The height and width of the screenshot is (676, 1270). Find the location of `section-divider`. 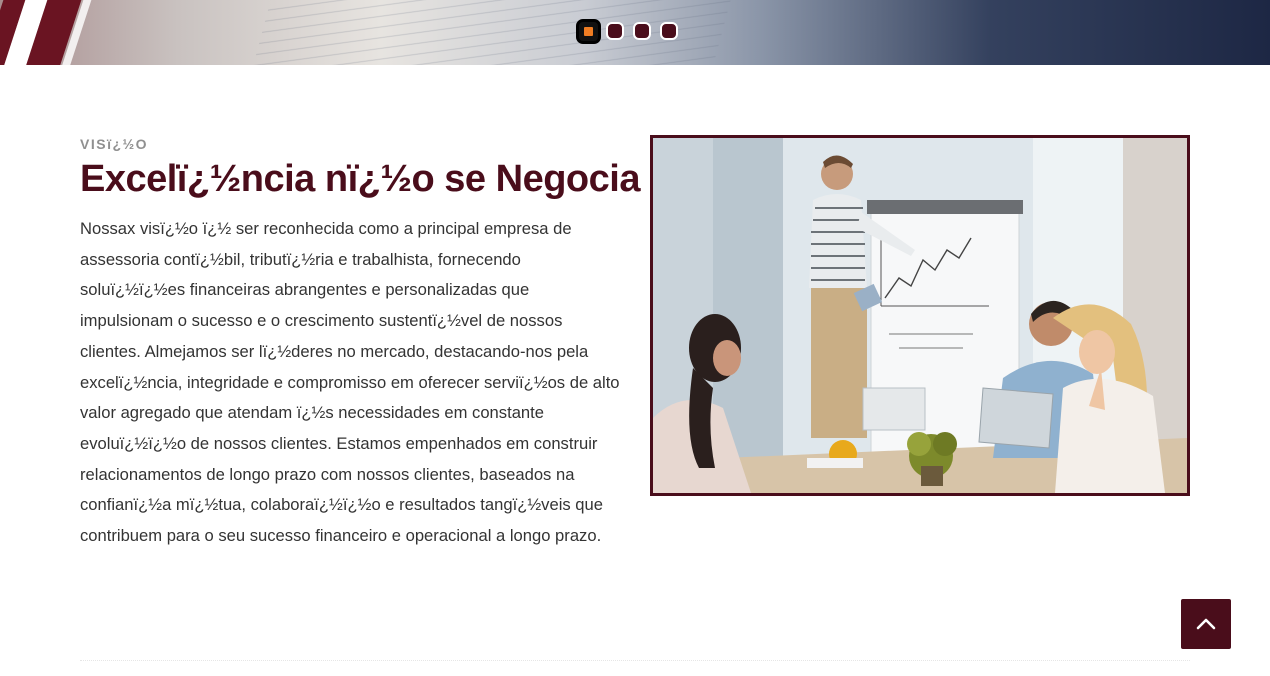

section-divider is located at coordinates (635, 660).